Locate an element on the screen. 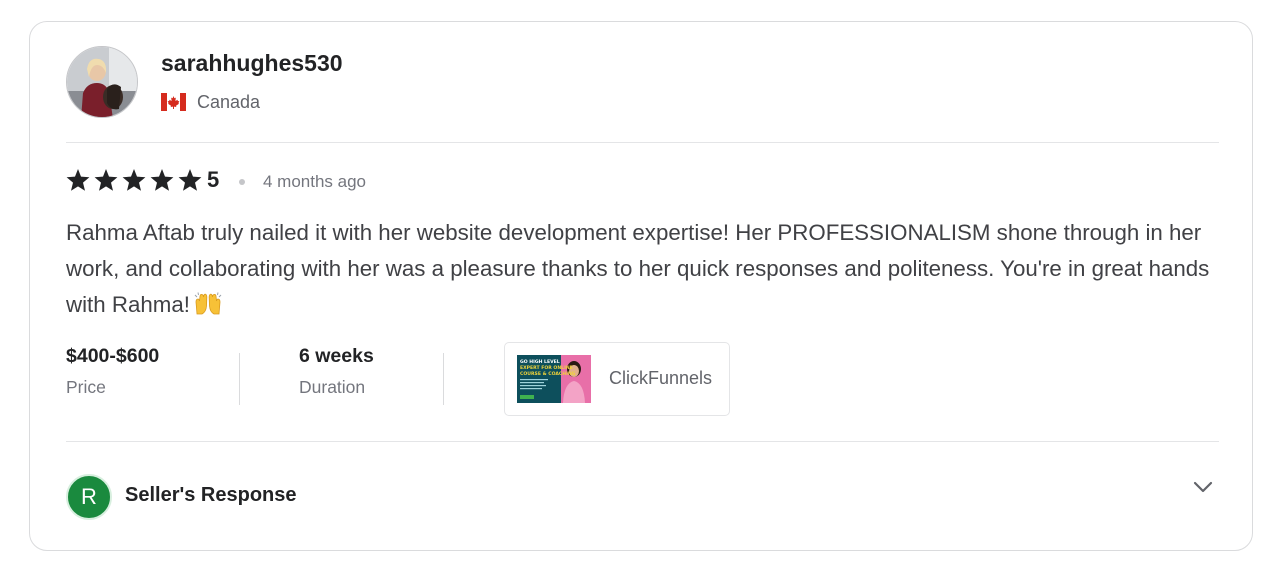 The image size is (1280, 563). thumbnail-line: GO HIGH LEVEL is located at coordinates (540, 362).